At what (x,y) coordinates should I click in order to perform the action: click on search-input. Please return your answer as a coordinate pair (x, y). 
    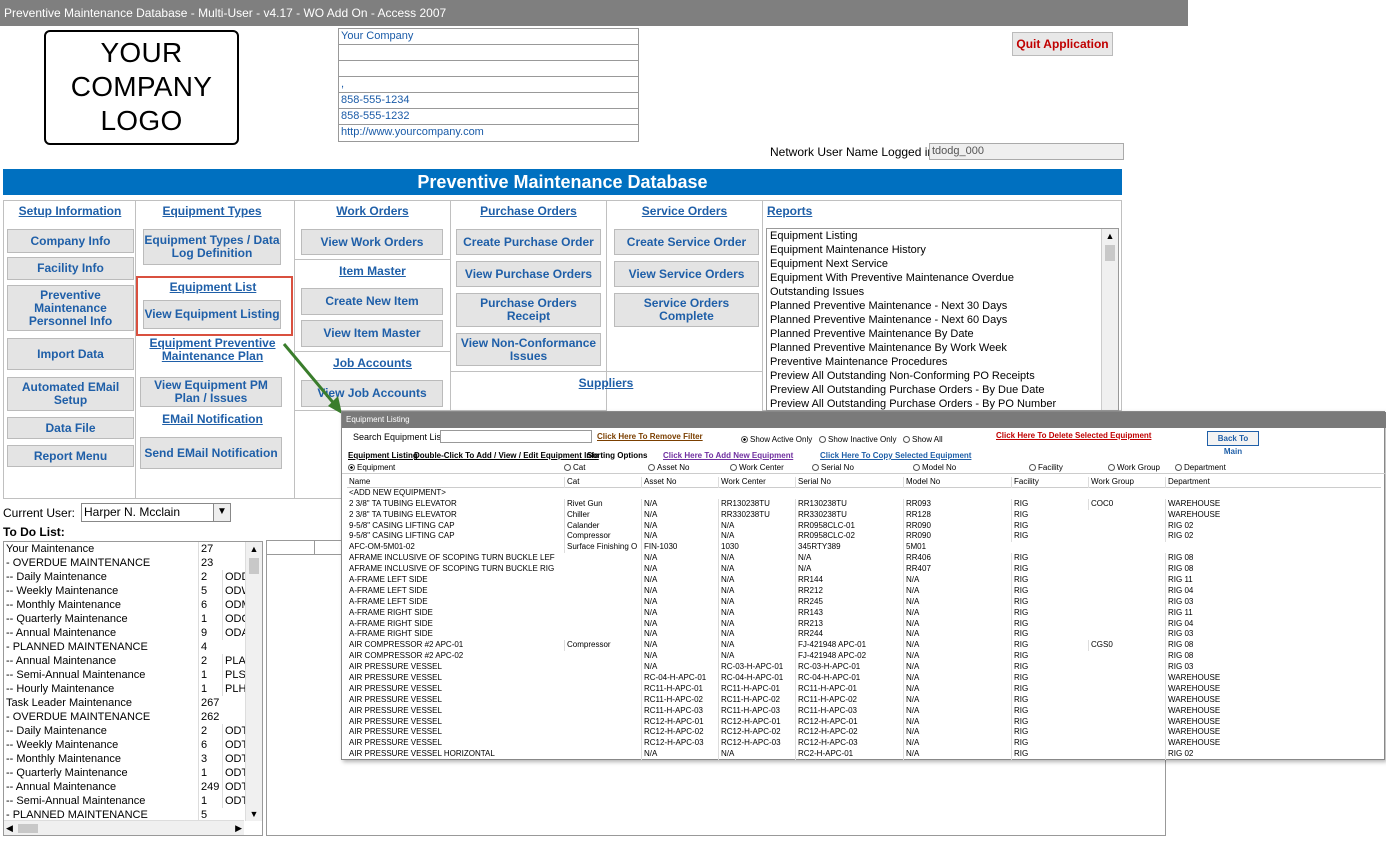
    Looking at the image, I should click on (516, 436).